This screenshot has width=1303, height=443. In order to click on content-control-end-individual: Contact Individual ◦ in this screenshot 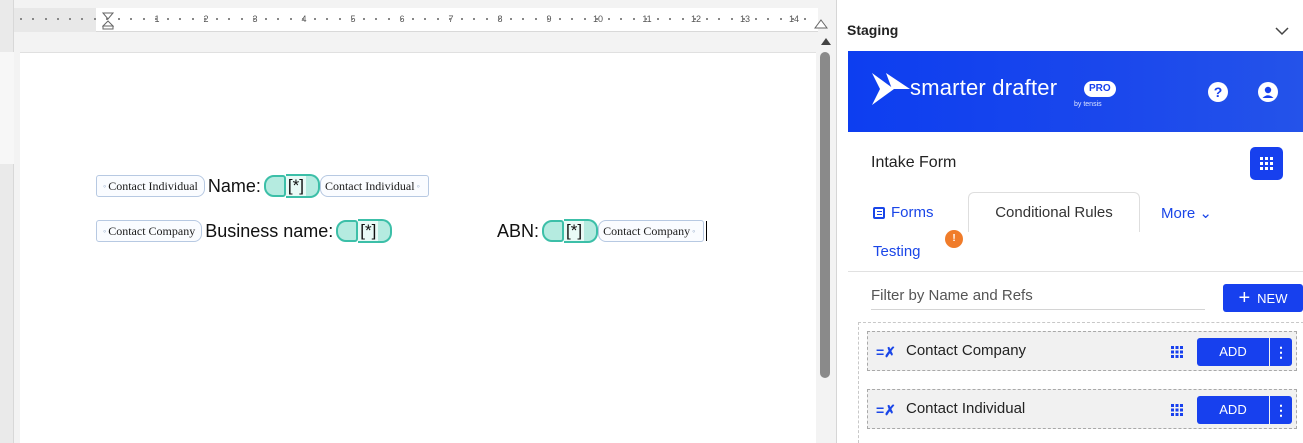, I will do `click(374, 186)`.